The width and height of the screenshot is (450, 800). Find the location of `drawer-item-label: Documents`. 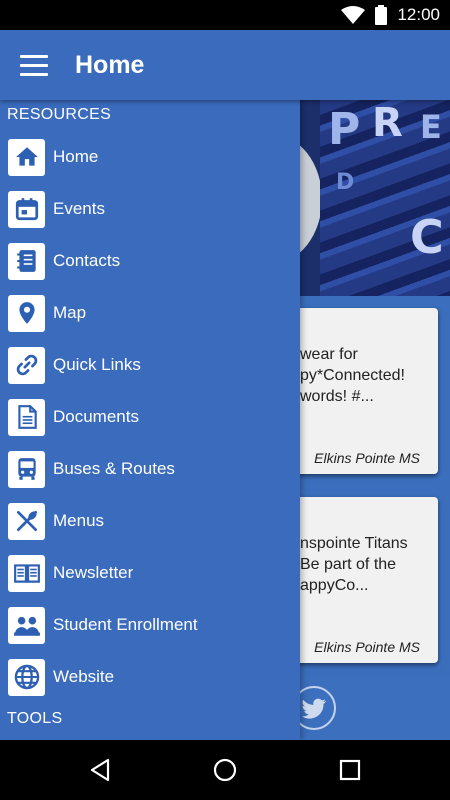

drawer-item-label: Documents is located at coordinates (96, 416).